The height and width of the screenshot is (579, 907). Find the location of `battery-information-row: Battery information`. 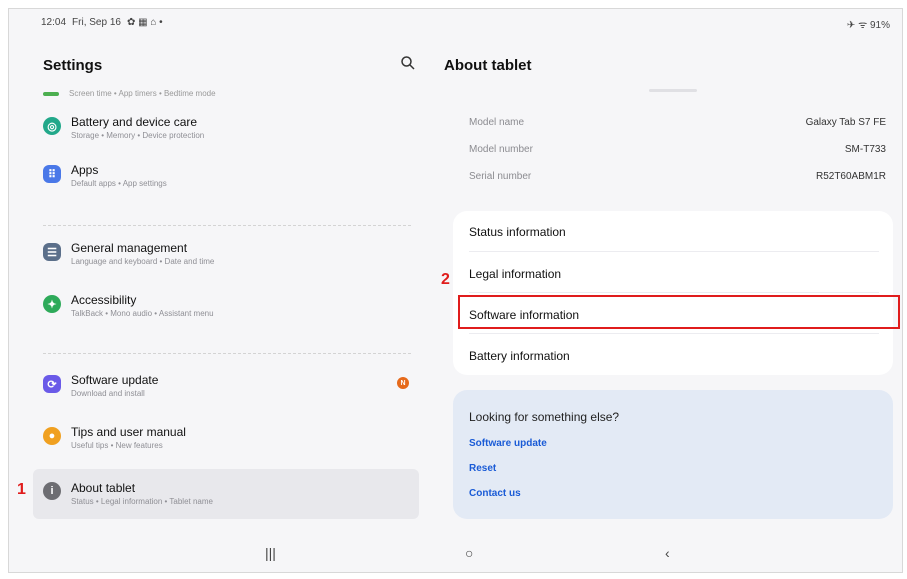

battery-information-row: Battery information is located at coordinates (674, 356).